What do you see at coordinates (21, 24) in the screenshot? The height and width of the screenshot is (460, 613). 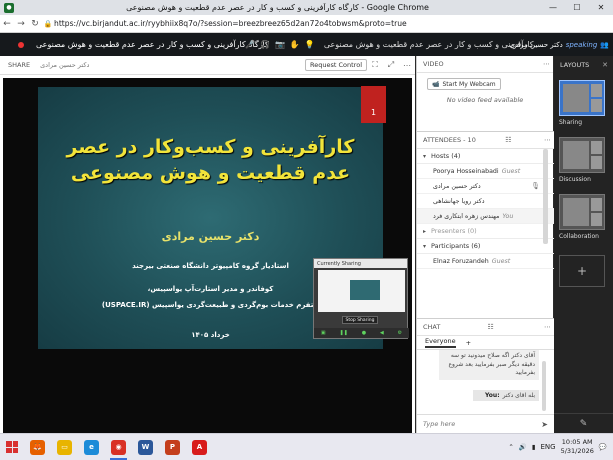 I see `forward-icon: →` at bounding box center [21, 24].